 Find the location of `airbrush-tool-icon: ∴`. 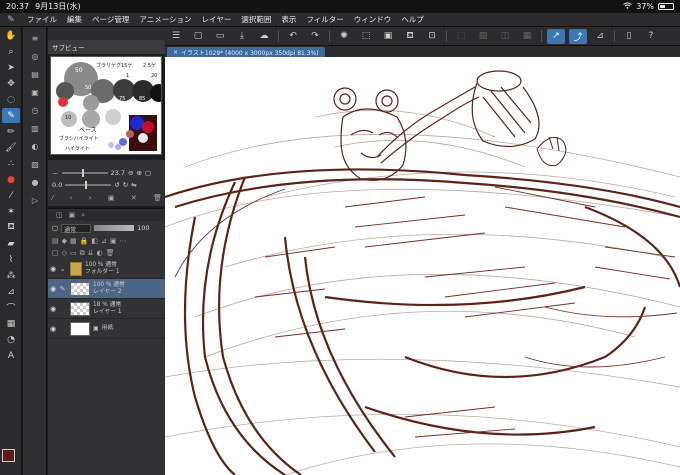

airbrush-tool-icon: ∴ is located at coordinates (11, 163).